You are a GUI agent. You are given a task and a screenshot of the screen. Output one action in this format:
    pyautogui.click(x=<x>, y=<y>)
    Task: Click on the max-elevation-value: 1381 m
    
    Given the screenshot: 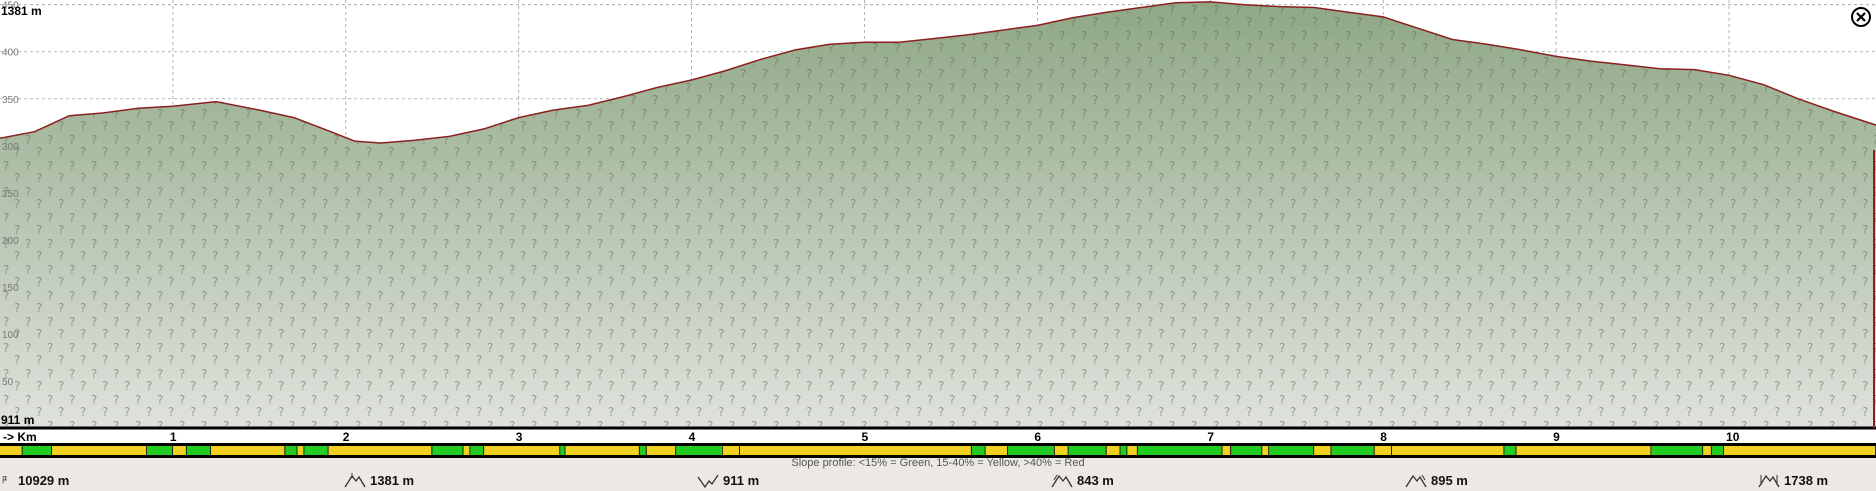 What is the action you would take?
    pyautogui.click(x=392, y=480)
    